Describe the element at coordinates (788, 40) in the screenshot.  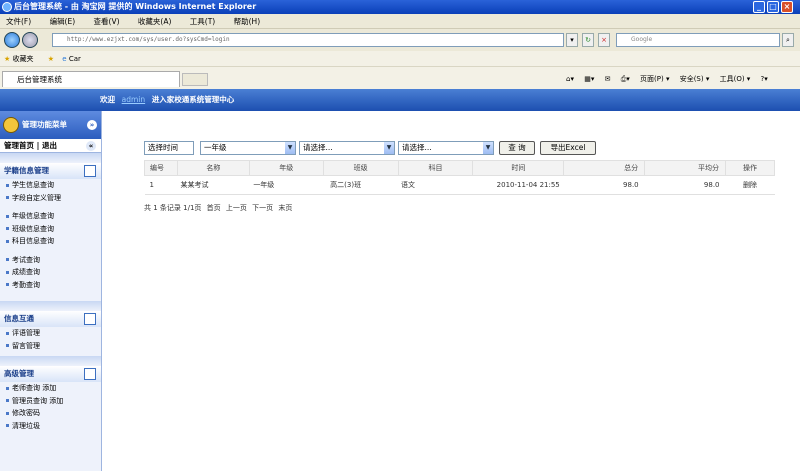
I see `search-icon: ⌕` at that location.